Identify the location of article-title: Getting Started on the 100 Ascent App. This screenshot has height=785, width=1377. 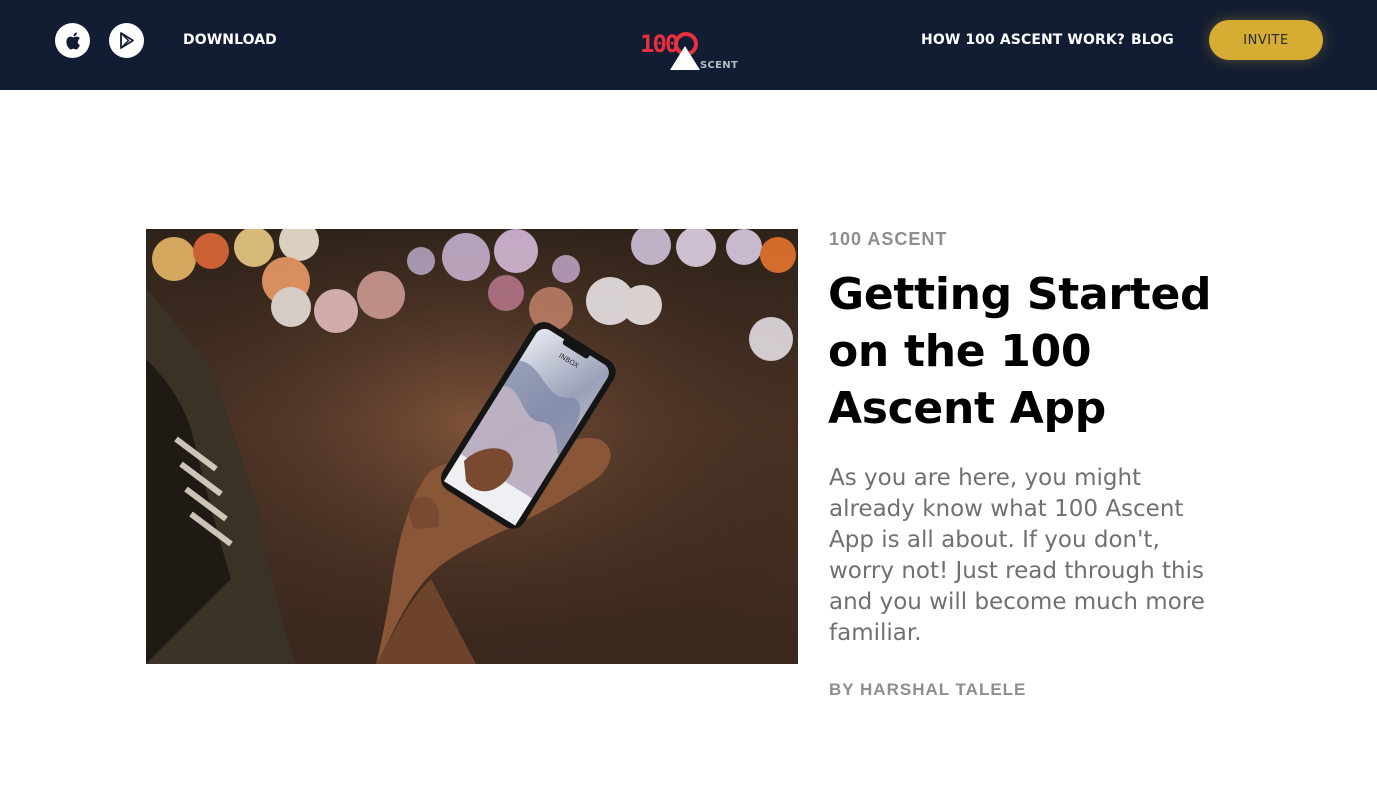
(1038, 351).